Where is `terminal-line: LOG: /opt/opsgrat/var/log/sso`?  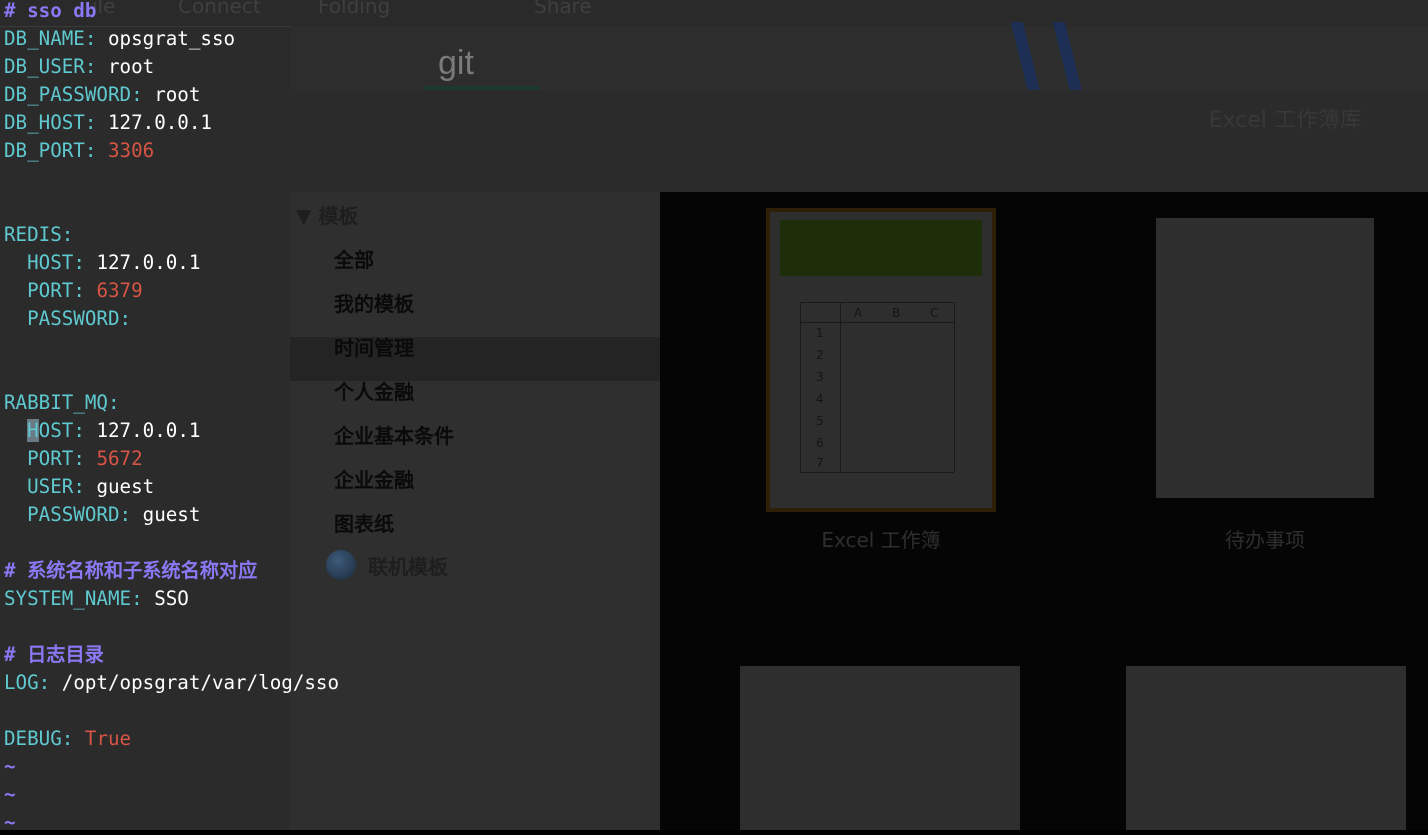 terminal-line: LOG: /opt/opsgrat/var/log/sso is located at coordinates (171, 683).